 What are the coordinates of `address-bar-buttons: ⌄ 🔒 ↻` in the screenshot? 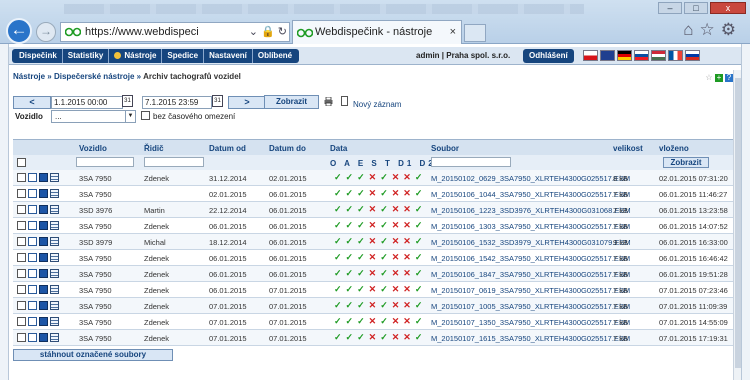 It's located at (265, 32).